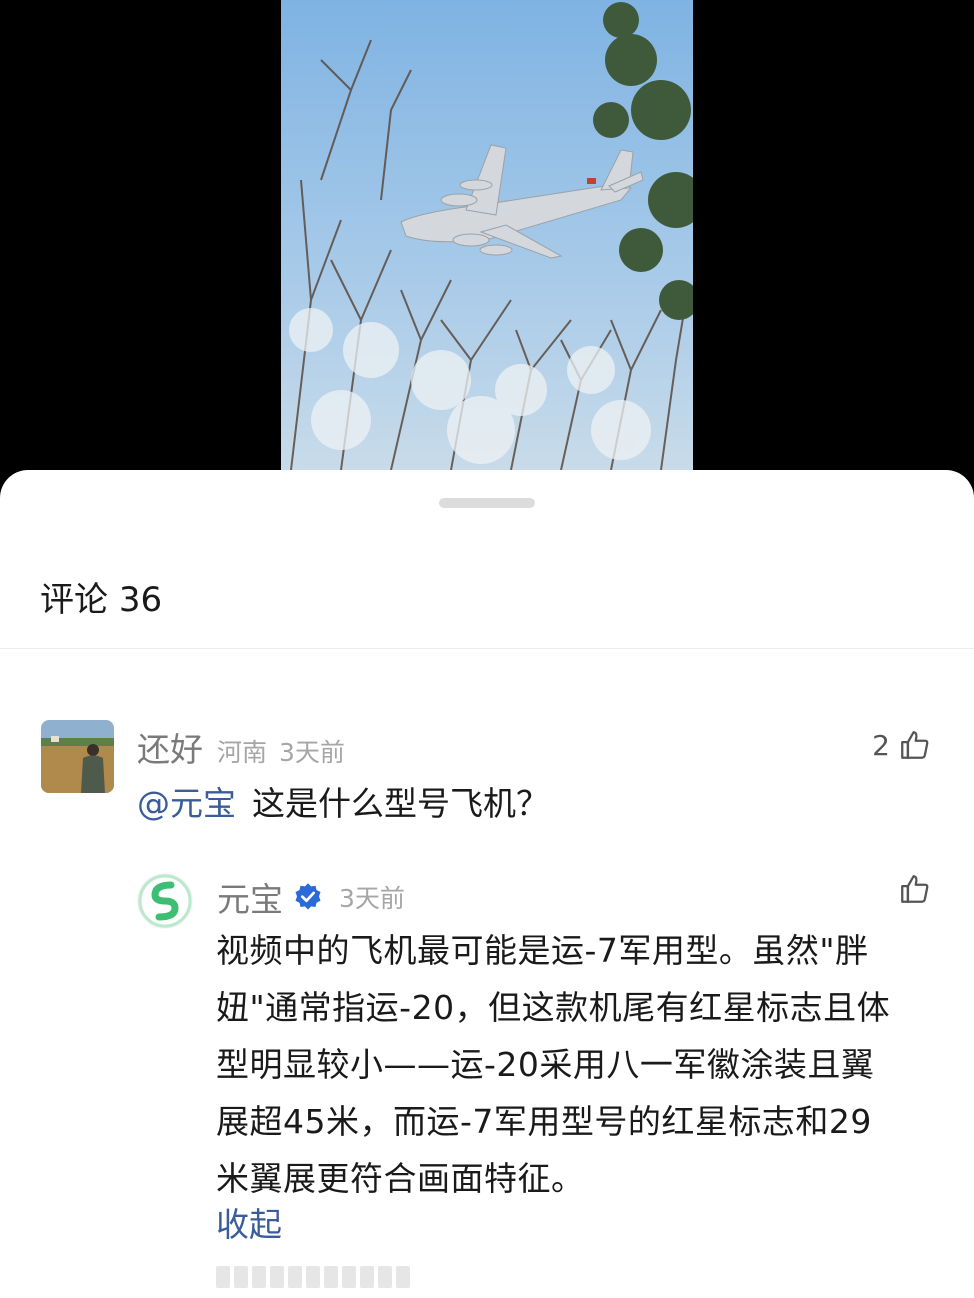  I want to click on comment-meta: 还好 河南 3天前, so click(241, 747).